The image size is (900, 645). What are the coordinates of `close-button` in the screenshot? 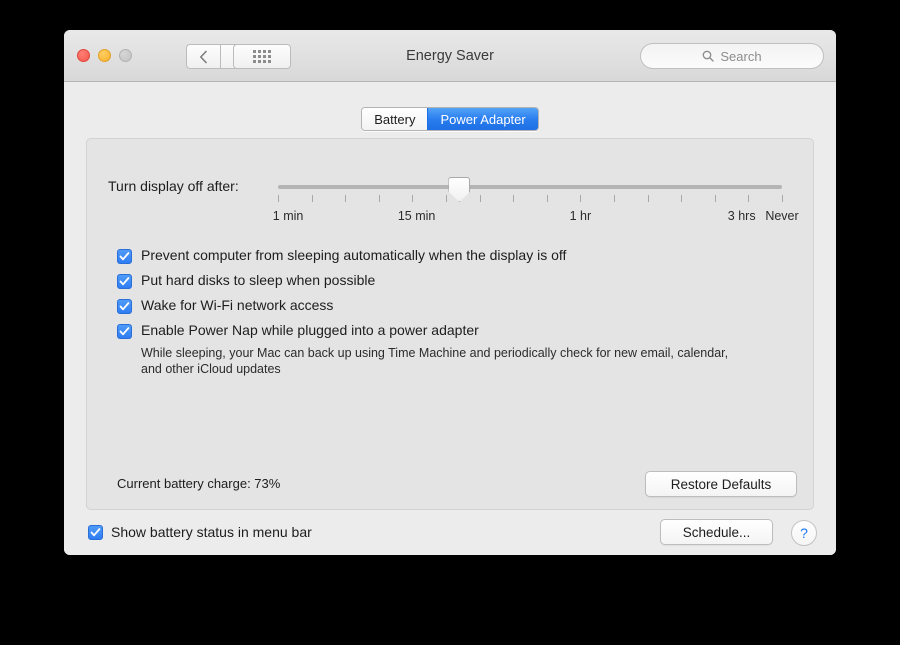 It's located at (83, 55).